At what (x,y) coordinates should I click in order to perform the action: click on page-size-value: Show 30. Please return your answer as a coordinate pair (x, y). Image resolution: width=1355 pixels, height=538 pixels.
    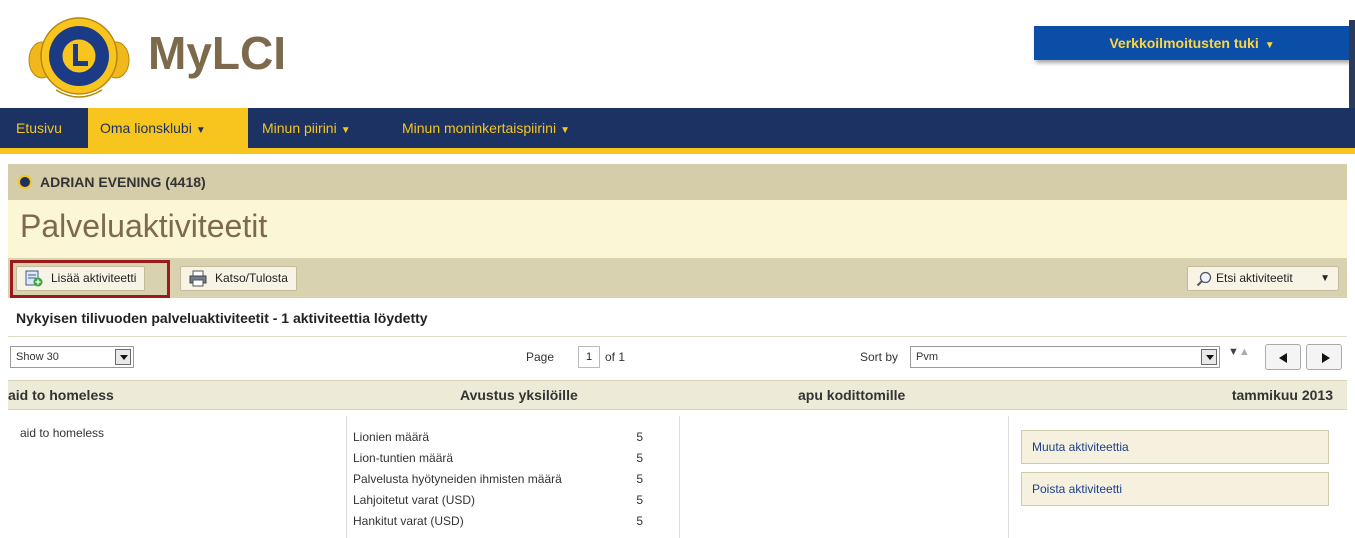
    Looking at the image, I should click on (37, 357).